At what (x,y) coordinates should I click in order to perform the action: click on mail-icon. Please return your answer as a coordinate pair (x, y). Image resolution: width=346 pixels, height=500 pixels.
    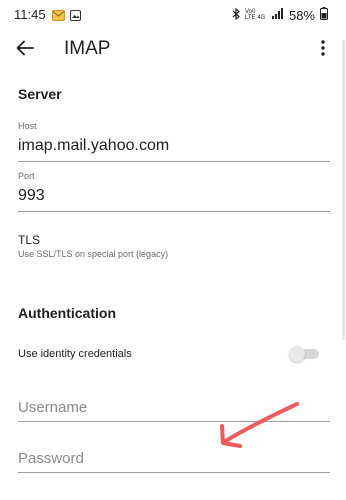
    Looking at the image, I should click on (58, 17).